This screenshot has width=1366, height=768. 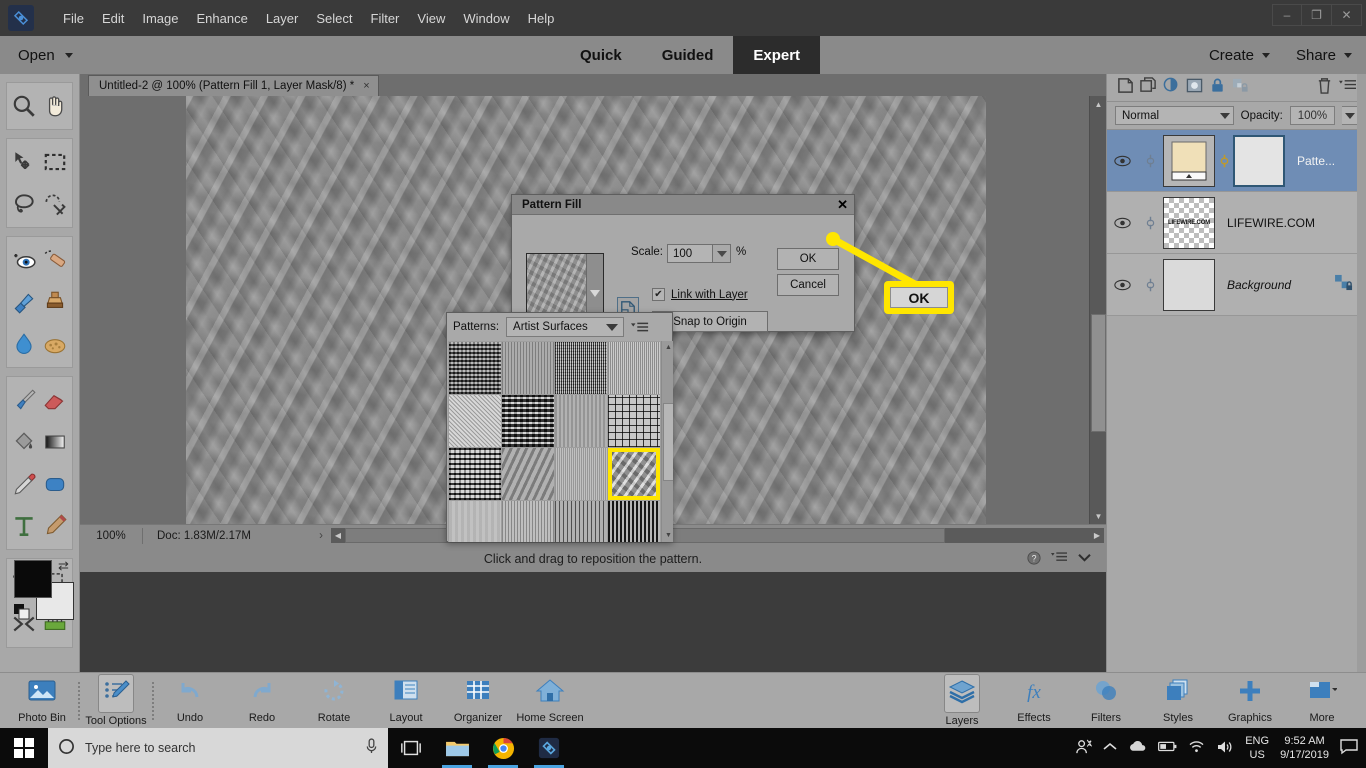 I want to click on layers-button: Layers, so click(x=962, y=701).